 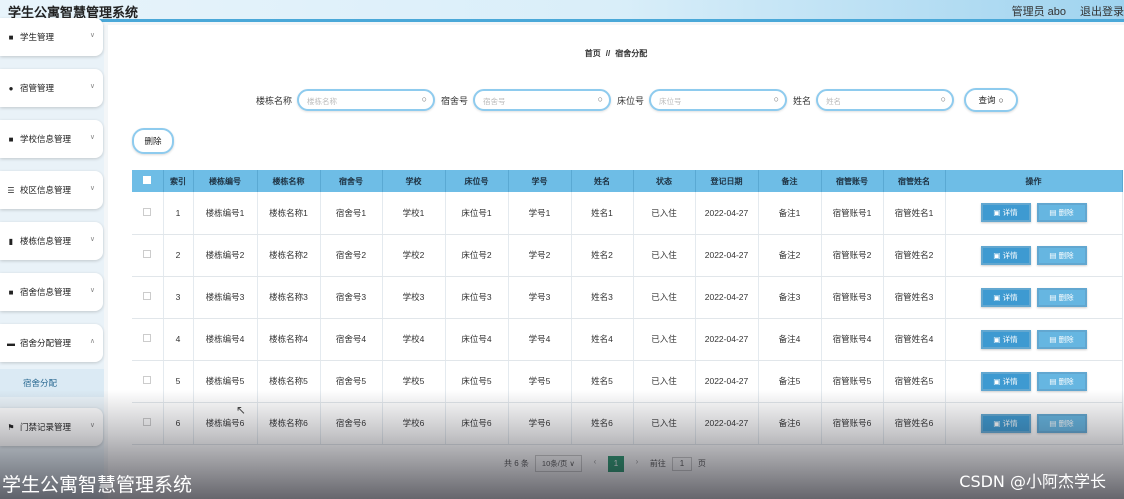 What do you see at coordinates (46, 292) in the screenshot?
I see `sidebar-item-label: 宿舍信息管理` at bounding box center [46, 292].